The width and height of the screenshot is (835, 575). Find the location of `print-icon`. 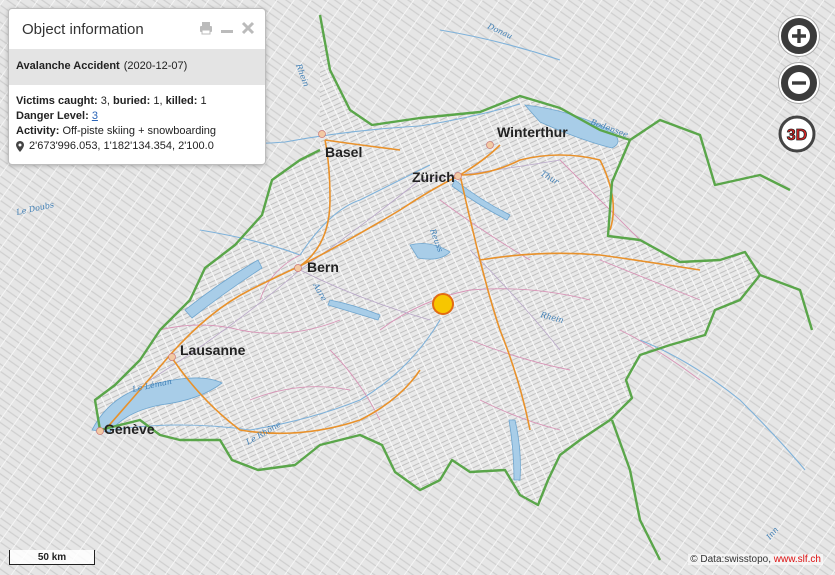

print-icon is located at coordinates (206, 28).